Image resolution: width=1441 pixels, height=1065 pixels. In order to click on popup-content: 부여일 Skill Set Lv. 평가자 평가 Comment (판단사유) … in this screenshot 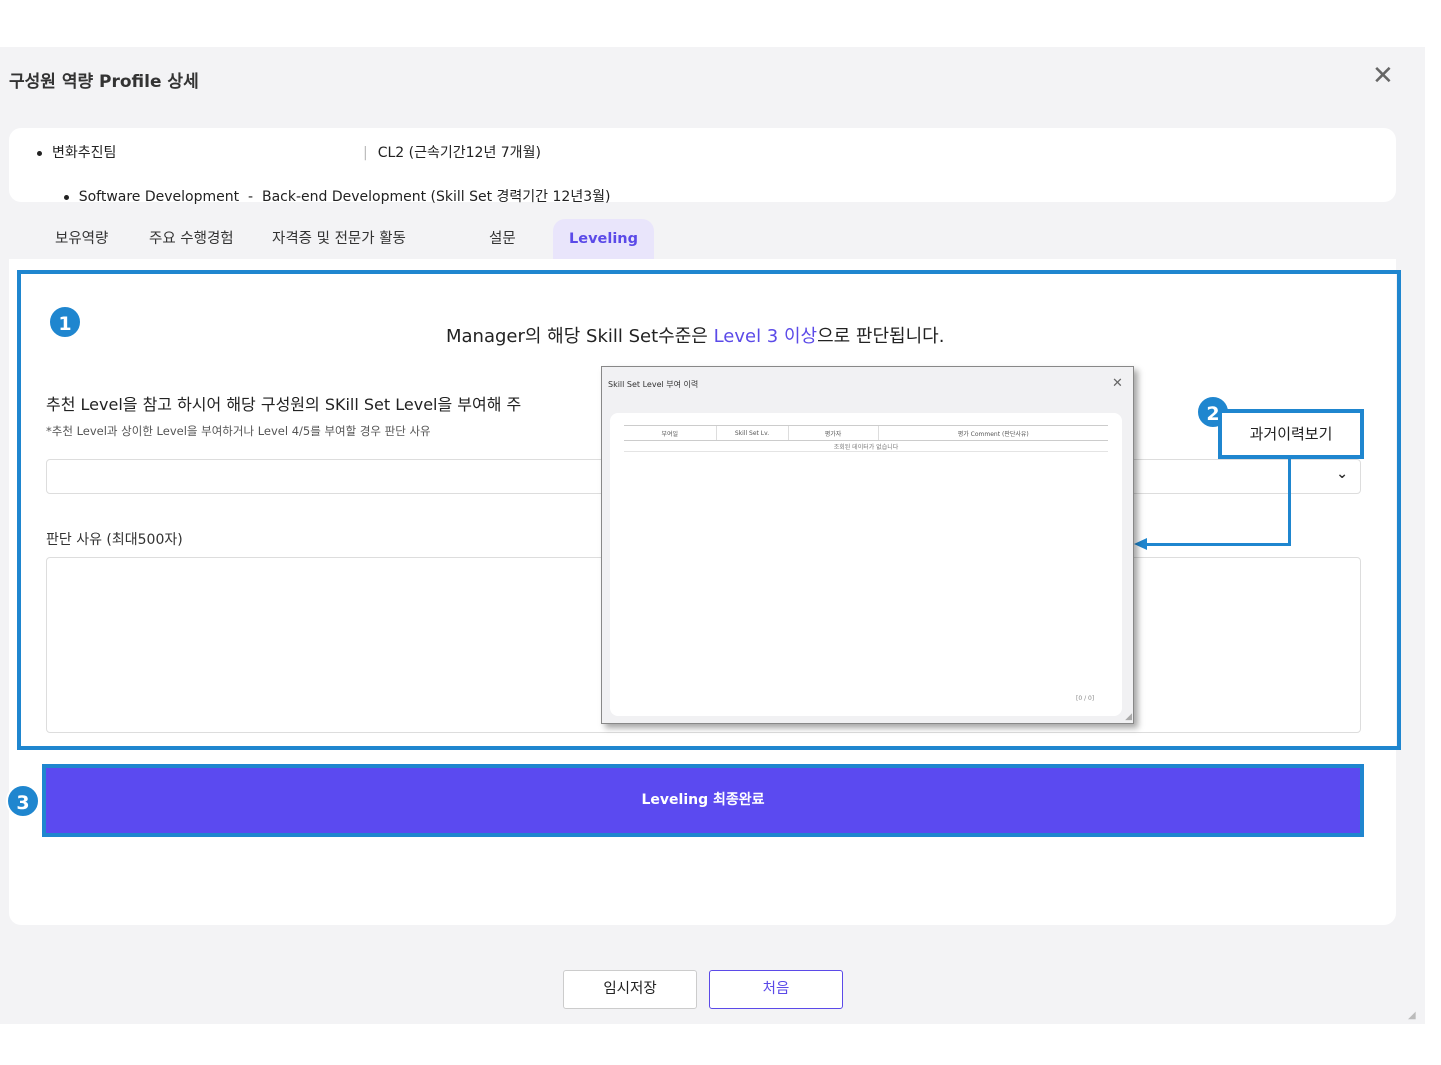, I will do `click(866, 564)`.